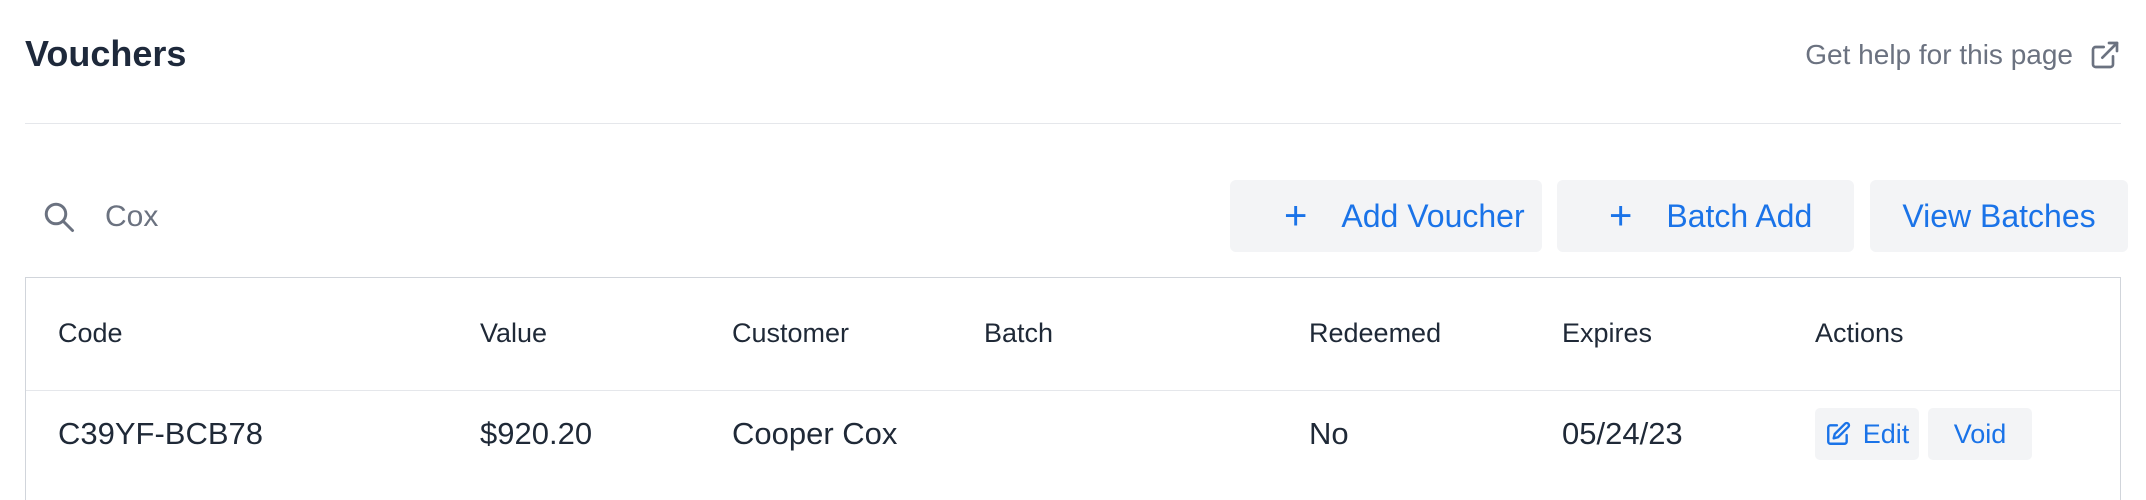 This screenshot has height=500, width=2146. What do you see at coordinates (1838, 434) in the screenshot?
I see `edit-icon` at bounding box center [1838, 434].